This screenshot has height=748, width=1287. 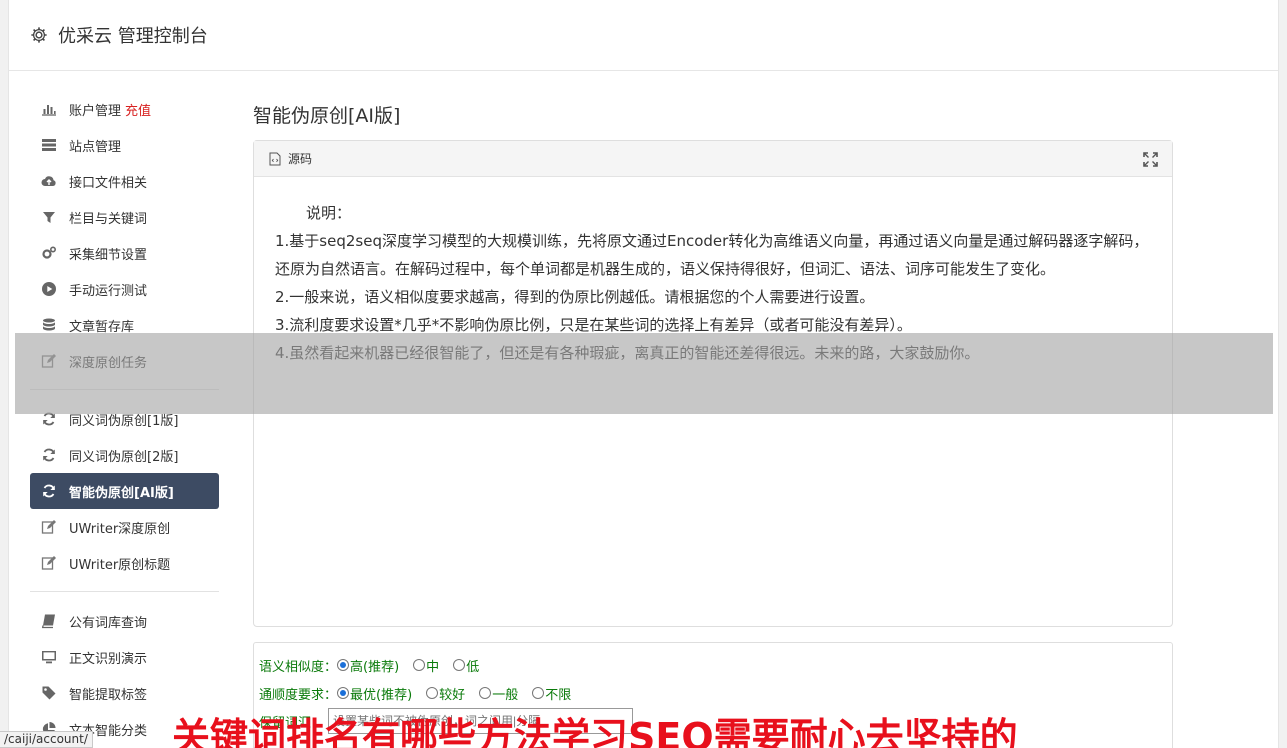 I want to click on sidebar-item-group1-7: 深度原创任务, so click(x=124, y=361).